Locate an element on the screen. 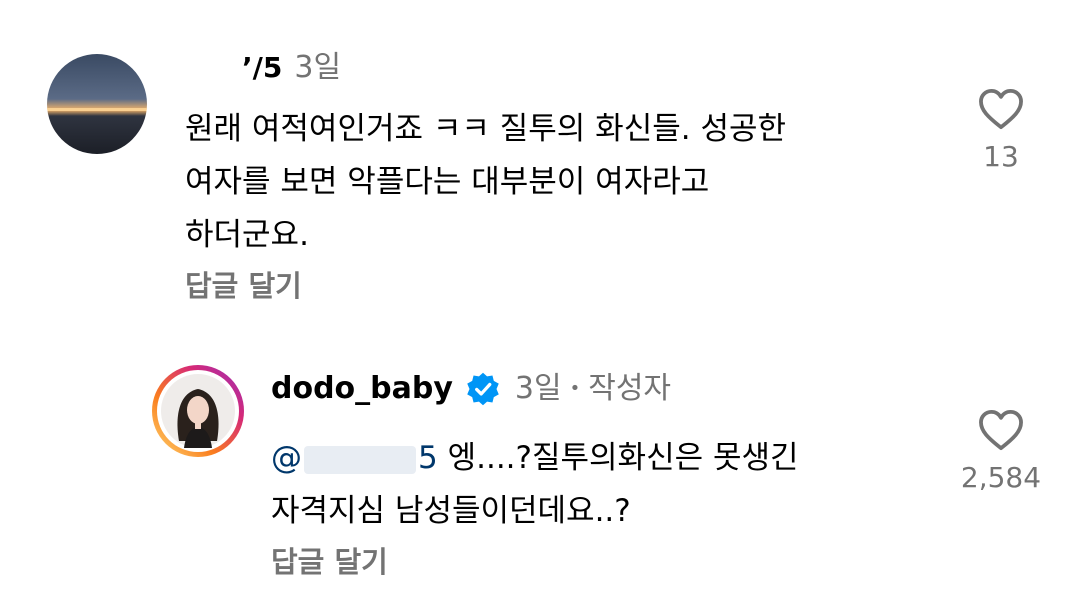  comment-header: dodo_baby 3일 • 작성자 is located at coordinates (471, 389).